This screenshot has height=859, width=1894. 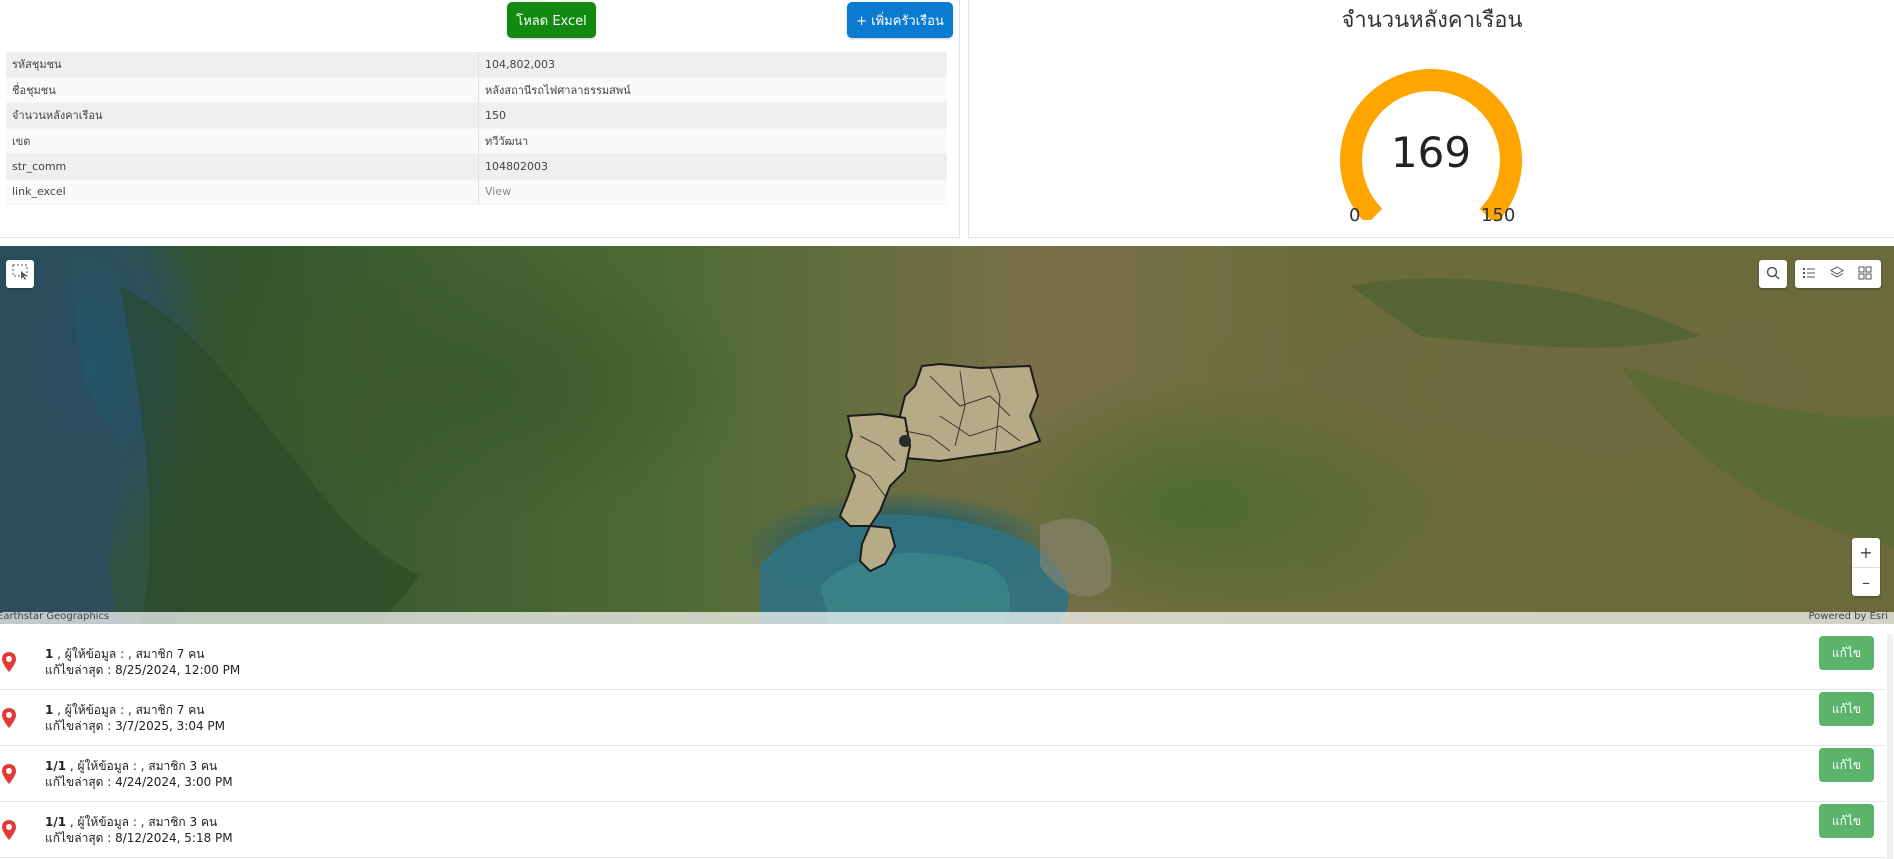 What do you see at coordinates (1431, 119) in the screenshot?
I see `household-gauge-panel: จำนวนหลังคาเรือน 169 0 150` at bounding box center [1431, 119].